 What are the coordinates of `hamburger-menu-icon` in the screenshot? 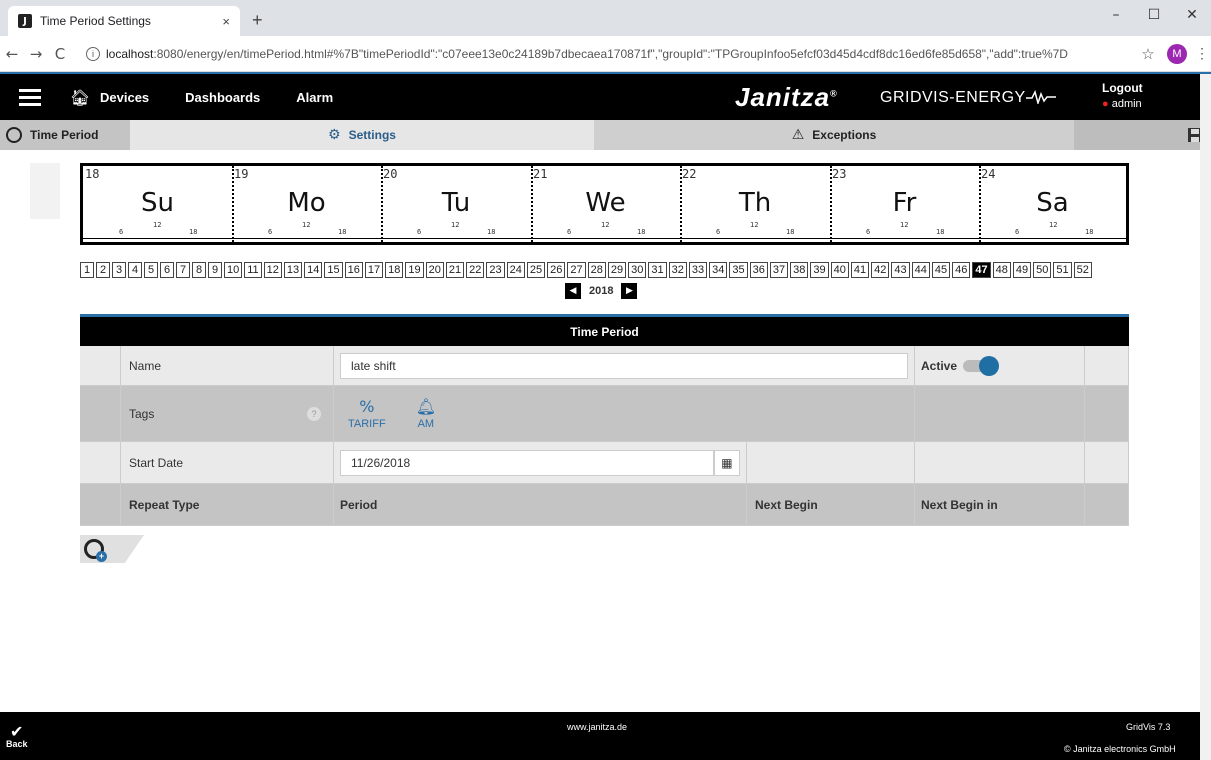 It's located at (30, 97).